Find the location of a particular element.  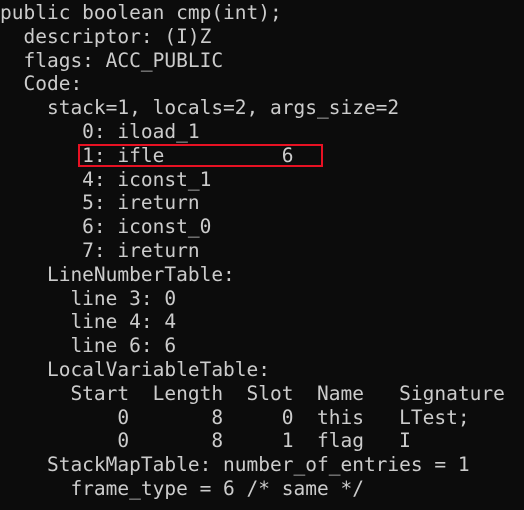

bytecode-line-highlighted: 1: ifle 6 is located at coordinates (262, 155).